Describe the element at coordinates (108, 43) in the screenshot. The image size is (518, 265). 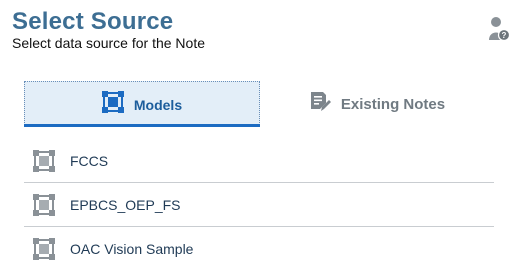
I see `page-subtitle: Select data source for the Note` at that location.